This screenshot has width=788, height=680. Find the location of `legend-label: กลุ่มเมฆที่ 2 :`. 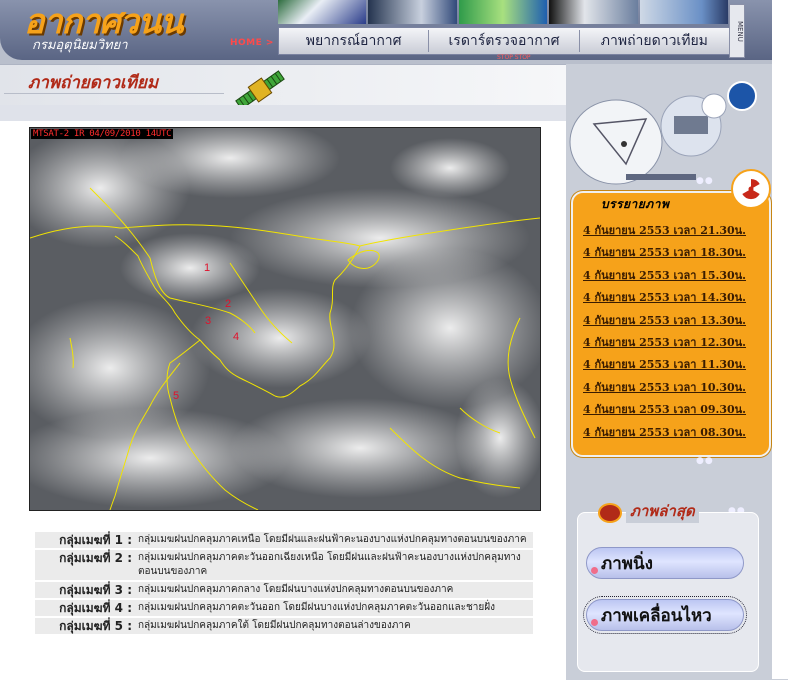

legend-label: กลุ่มเมฆที่ 2 : is located at coordinates (85, 565).